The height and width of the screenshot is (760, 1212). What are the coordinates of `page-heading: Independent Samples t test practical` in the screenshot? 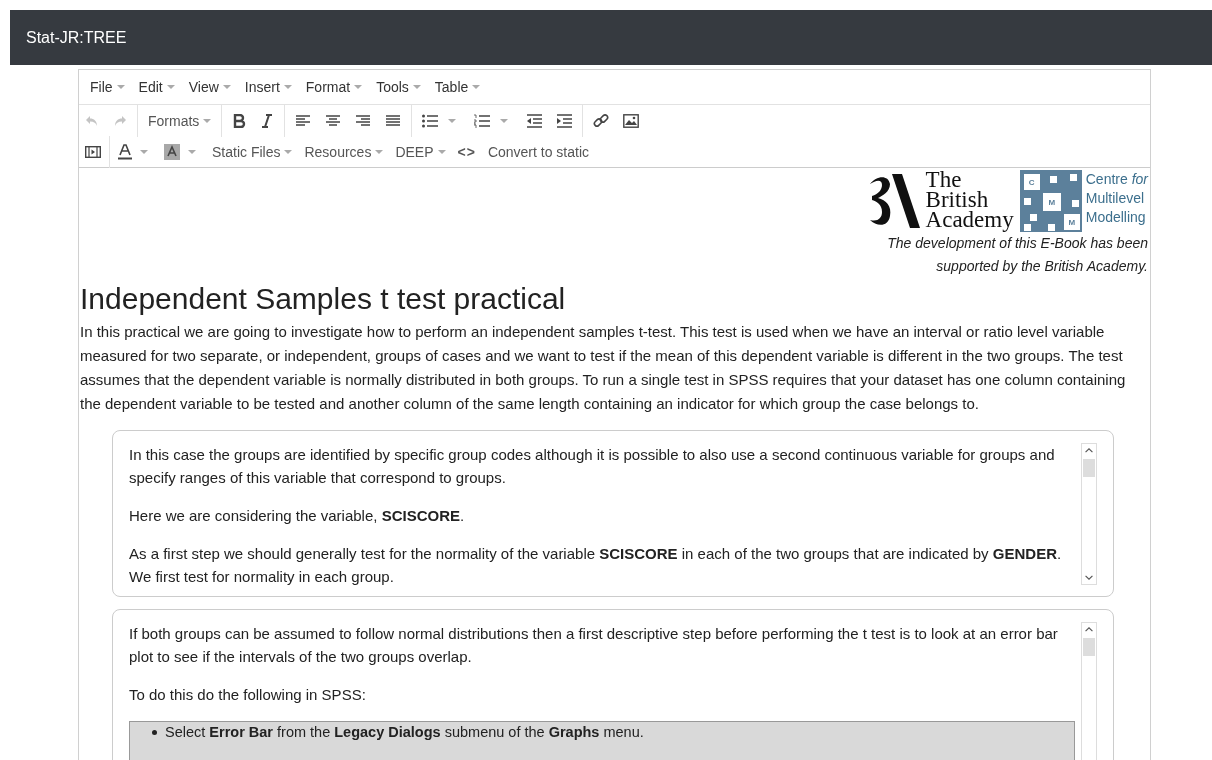 It's located at (323, 299).